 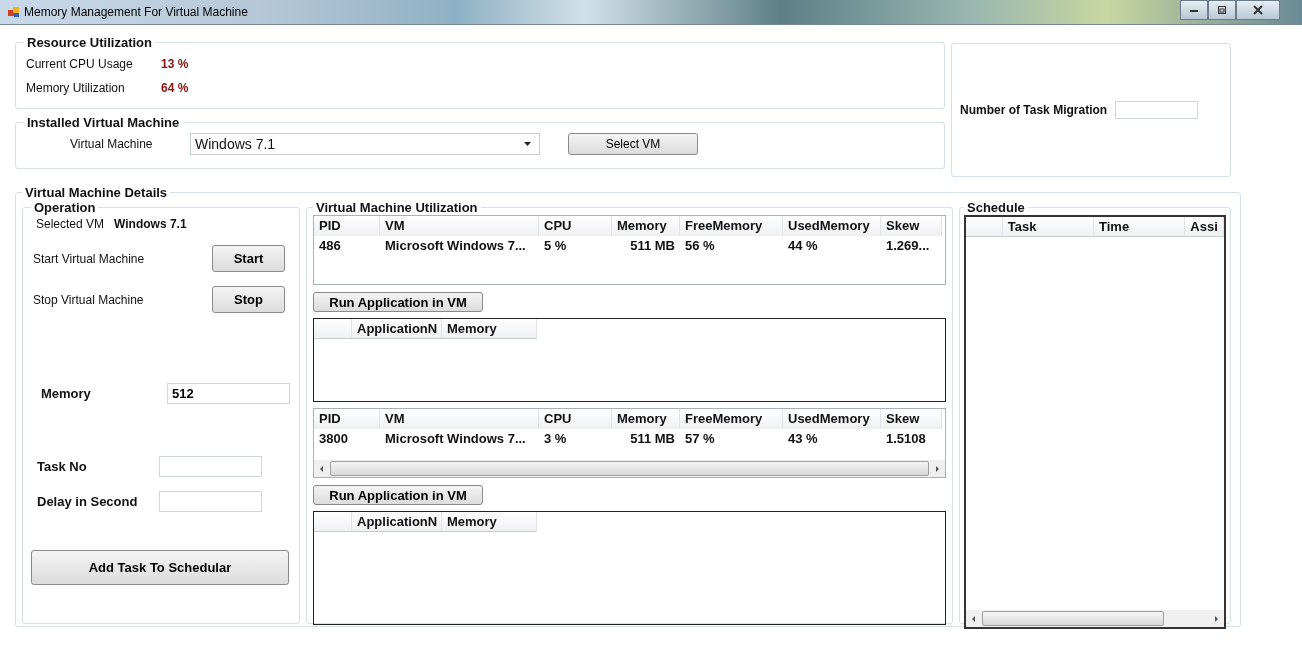 I want to click on selected-vm-value: Windows 7.1, so click(x=150, y=224).